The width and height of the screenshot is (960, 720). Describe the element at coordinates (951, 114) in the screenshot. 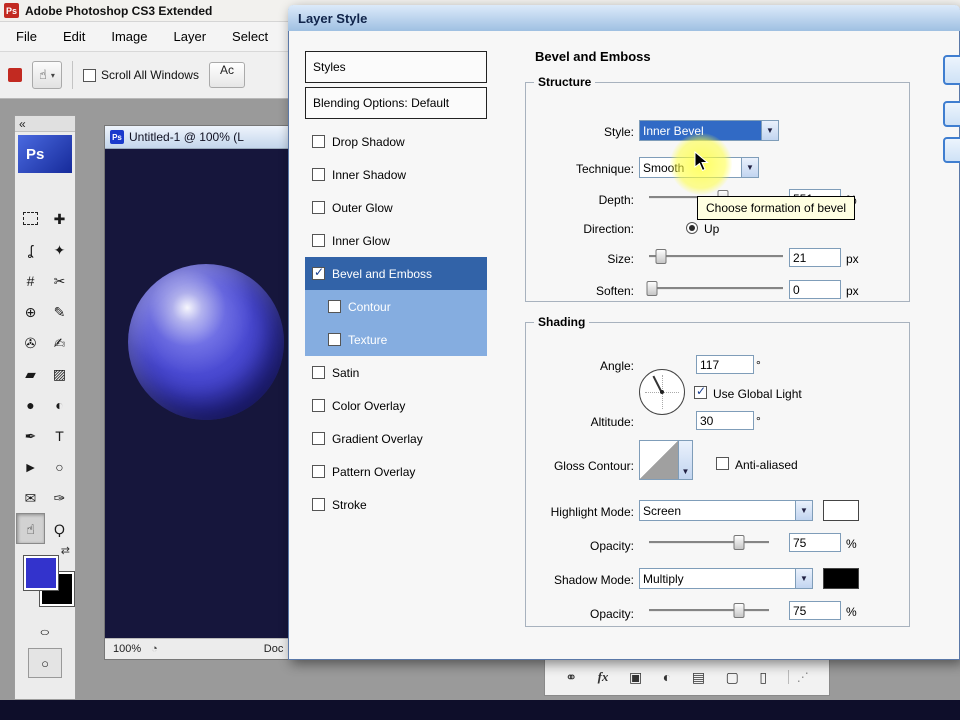

I see `cancel-button-clipped` at that location.